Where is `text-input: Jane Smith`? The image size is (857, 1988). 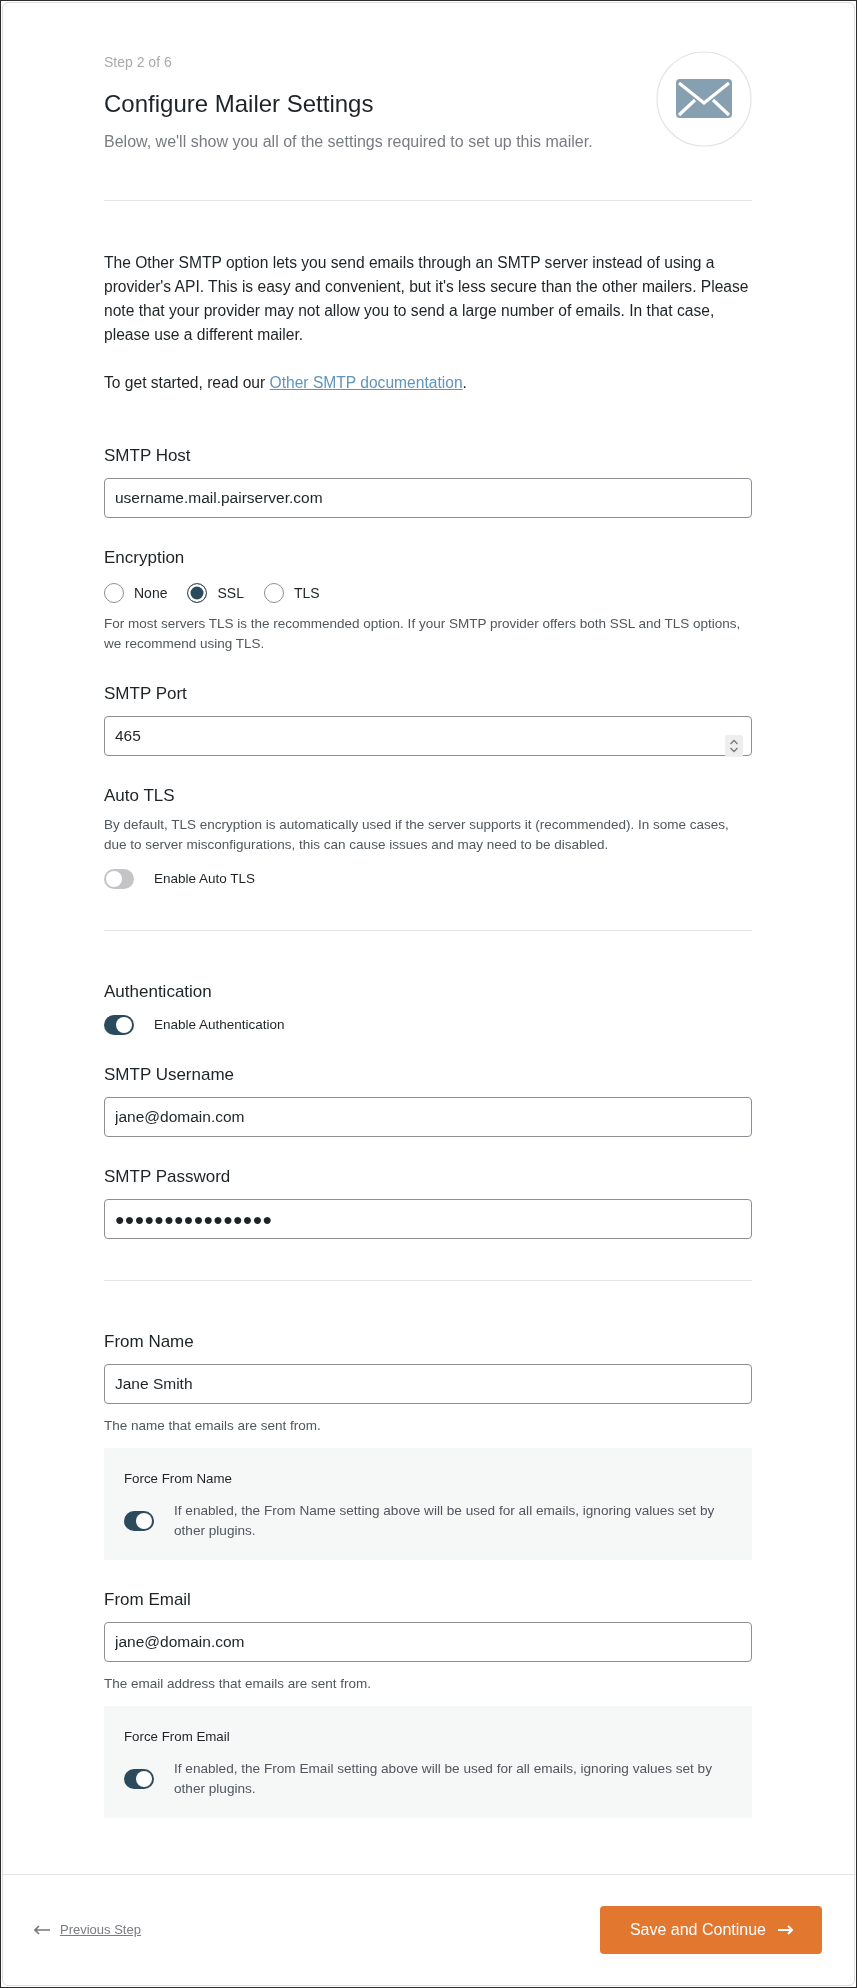 text-input: Jane Smith is located at coordinates (428, 1384).